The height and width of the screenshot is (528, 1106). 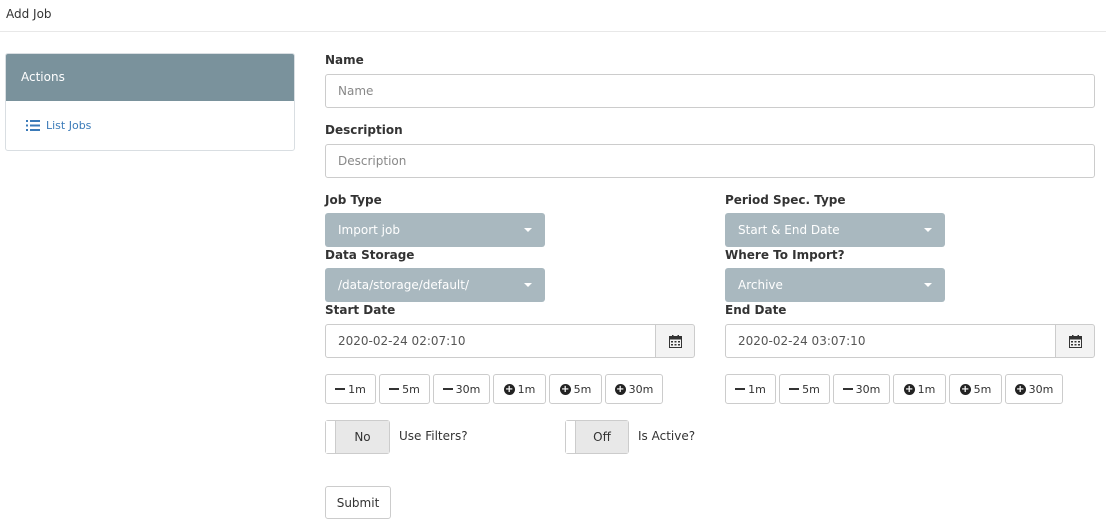 I want to click on start-minus-1m-button: 1m, so click(x=350, y=389).